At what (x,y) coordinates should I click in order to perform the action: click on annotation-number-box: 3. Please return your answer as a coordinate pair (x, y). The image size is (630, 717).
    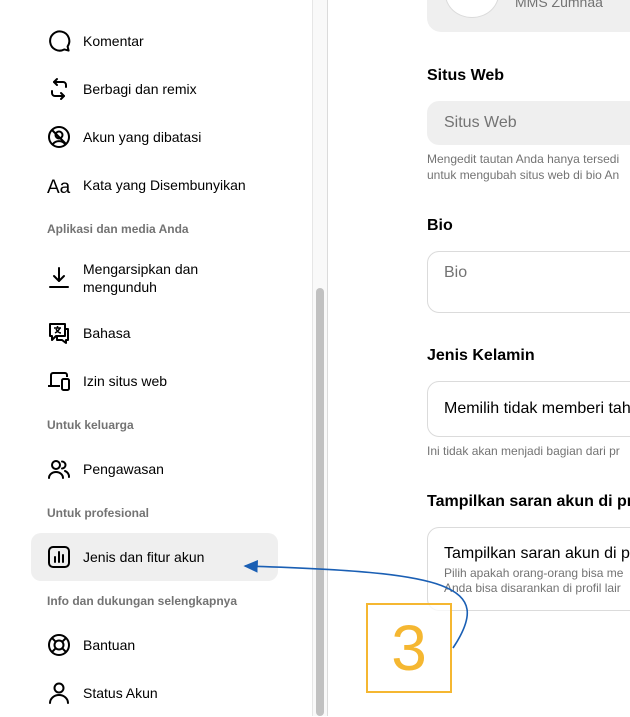
    Looking at the image, I should click on (409, 648).